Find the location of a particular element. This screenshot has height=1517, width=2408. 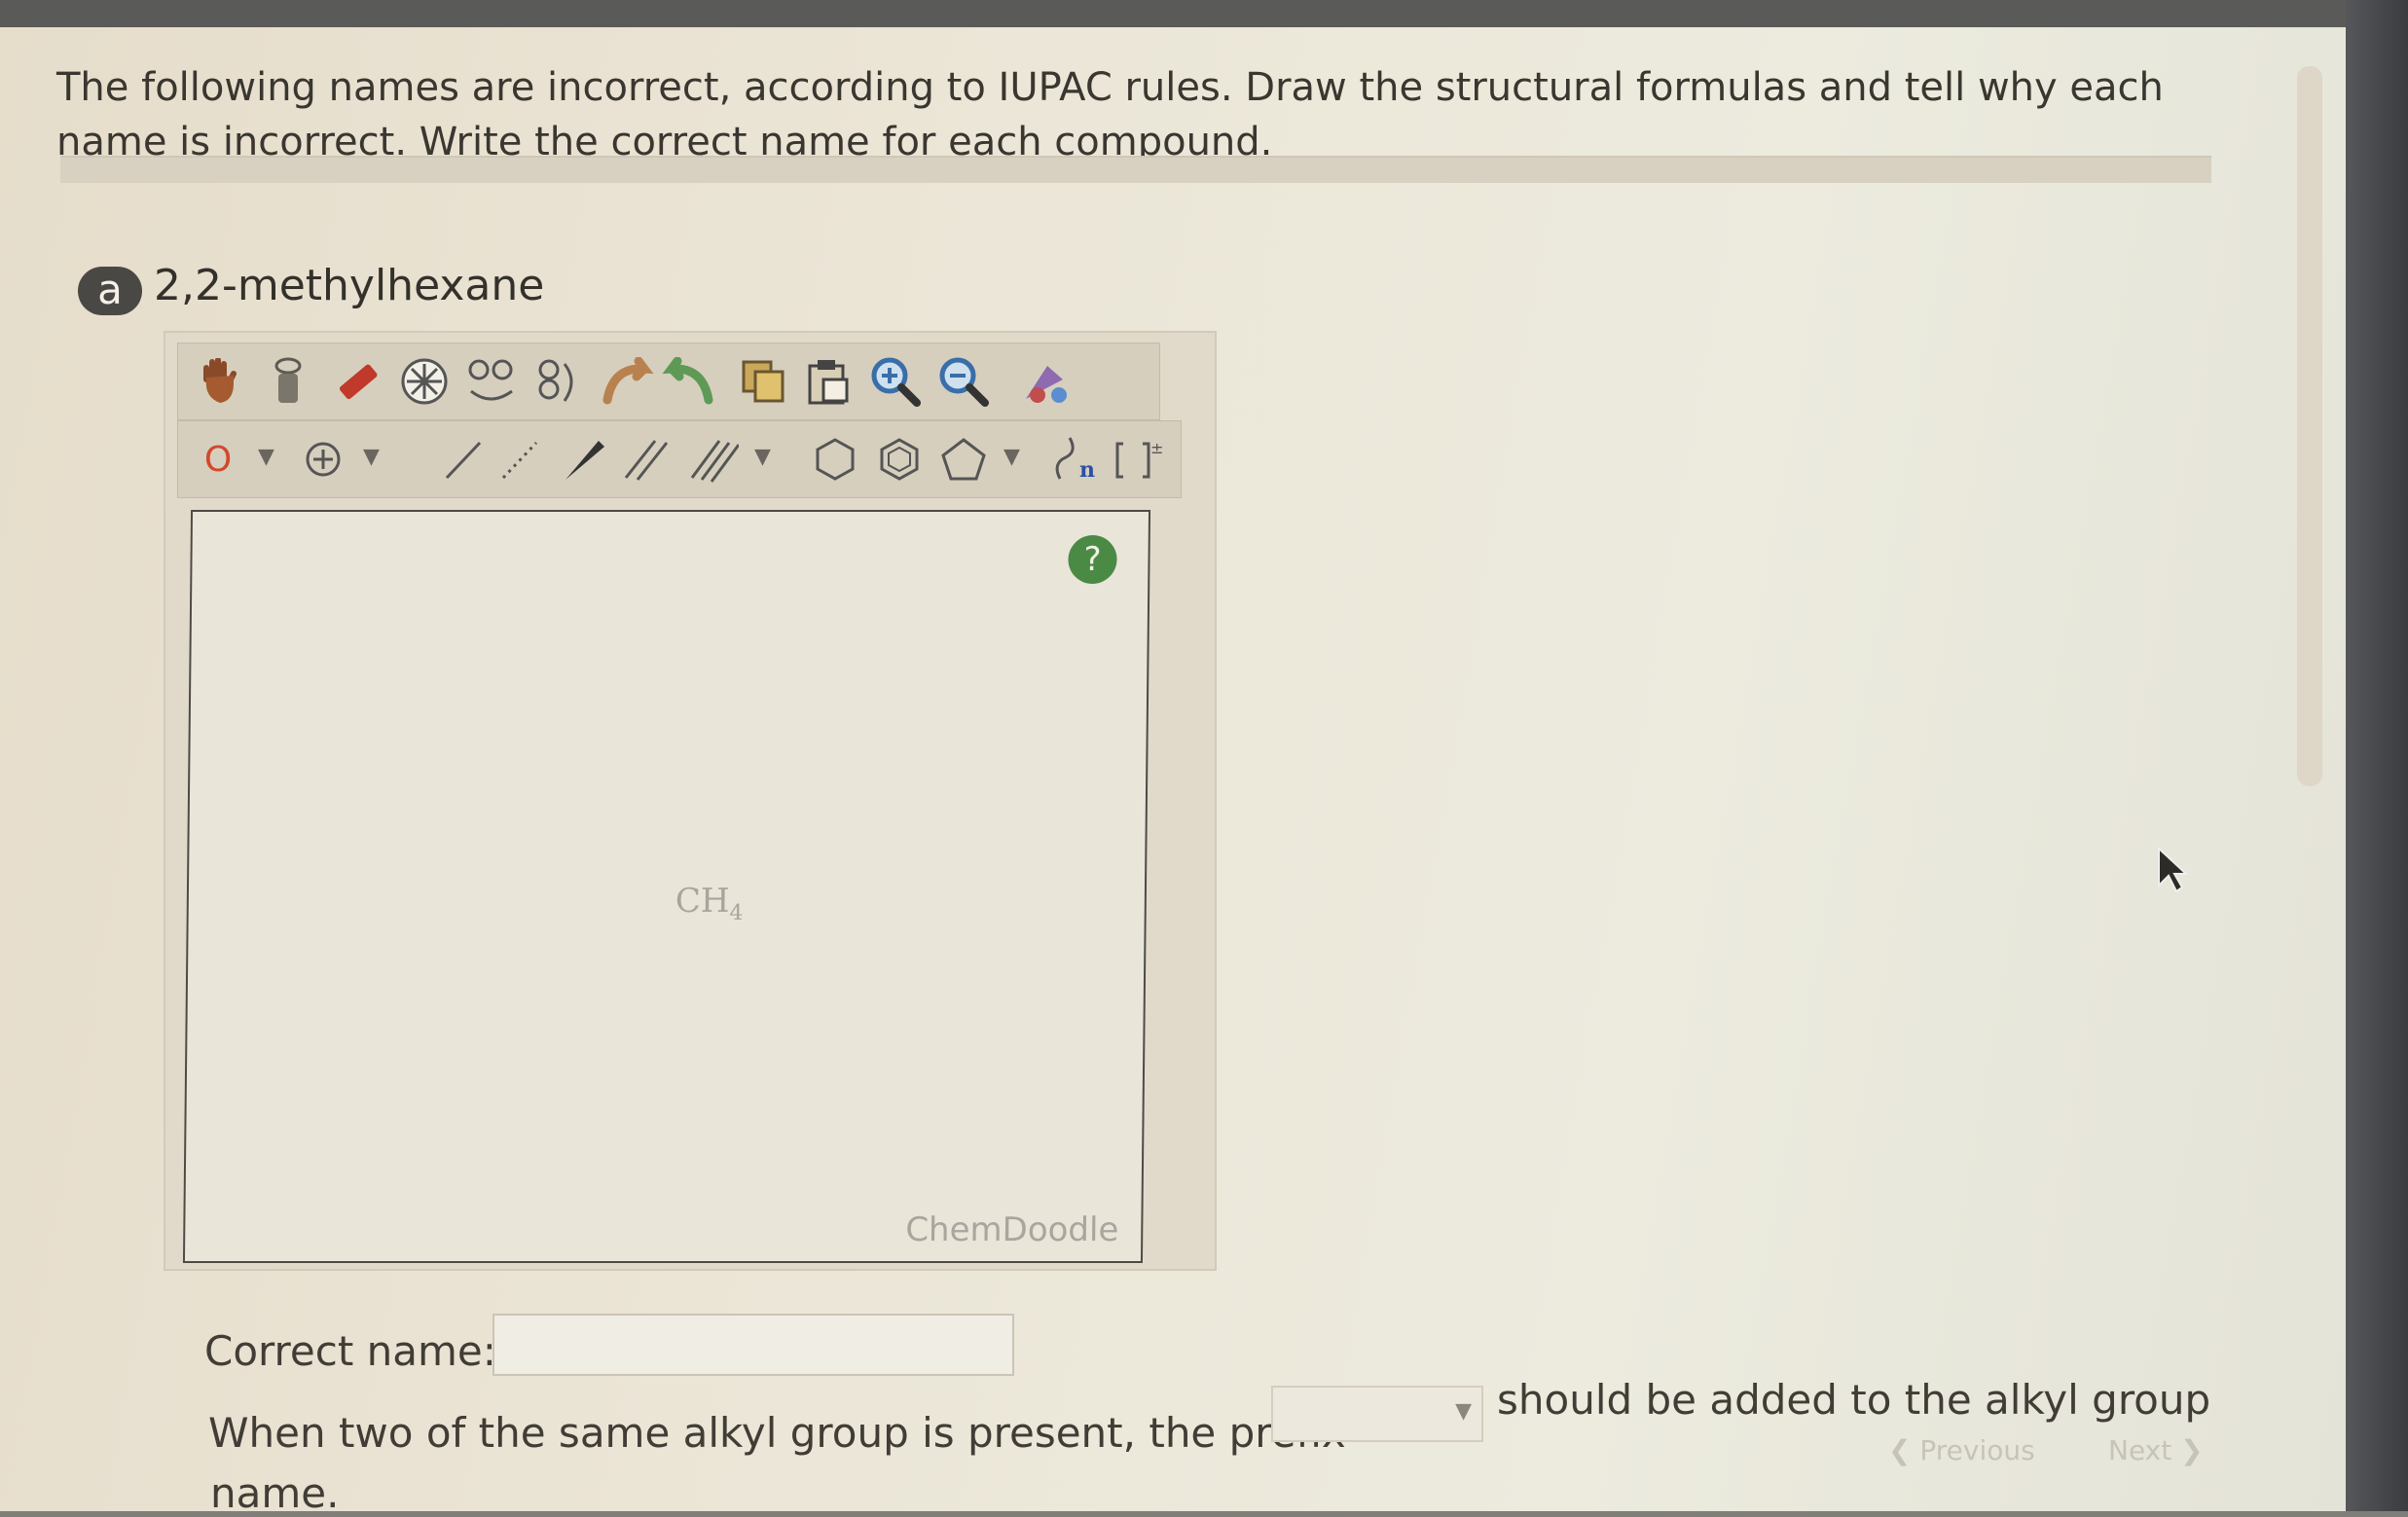

rotate-icon is located at coordinates (557, 381).